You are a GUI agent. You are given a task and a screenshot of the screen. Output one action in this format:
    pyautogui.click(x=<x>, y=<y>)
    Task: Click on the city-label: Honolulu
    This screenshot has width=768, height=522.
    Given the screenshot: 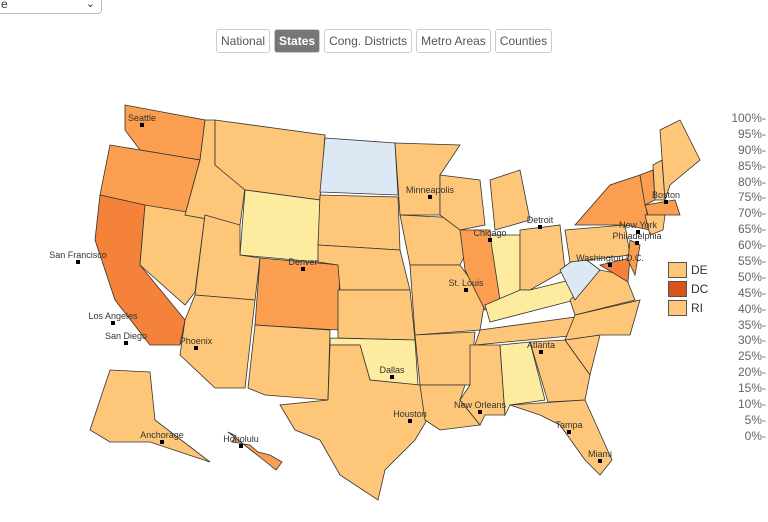 What is the action you would take?
    pyautogui.click(x=241, y=439)
    